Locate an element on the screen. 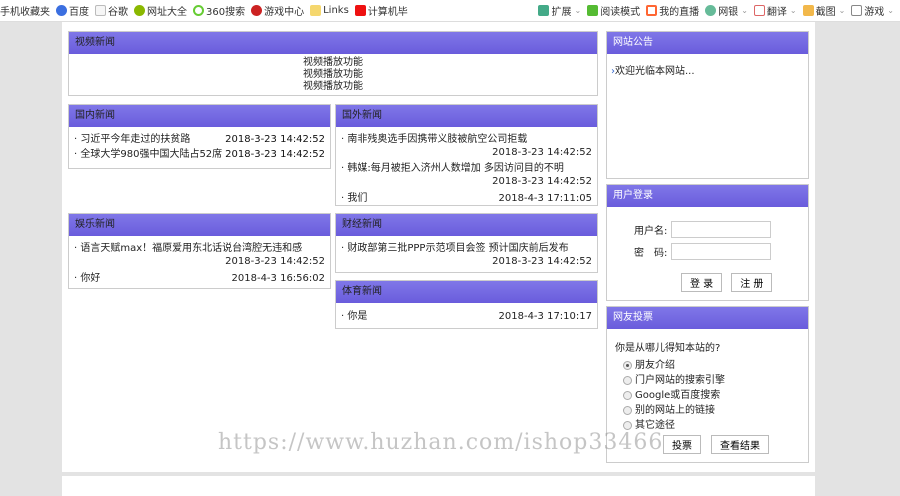  bookmark-games: 游戏中心 is located at coordinates (277, 10).